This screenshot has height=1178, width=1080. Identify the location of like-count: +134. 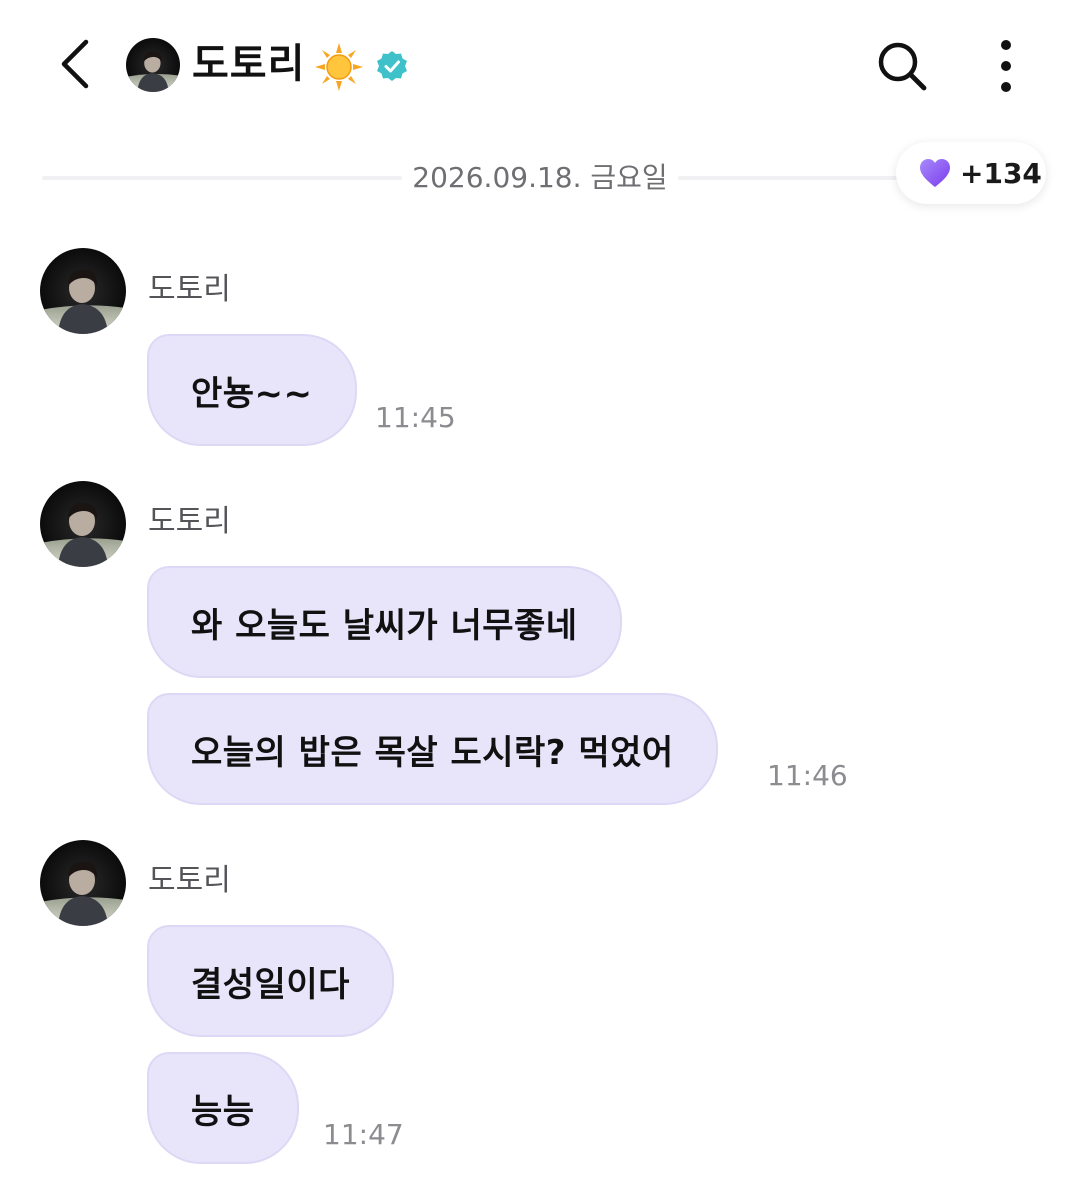
(1001, 173).